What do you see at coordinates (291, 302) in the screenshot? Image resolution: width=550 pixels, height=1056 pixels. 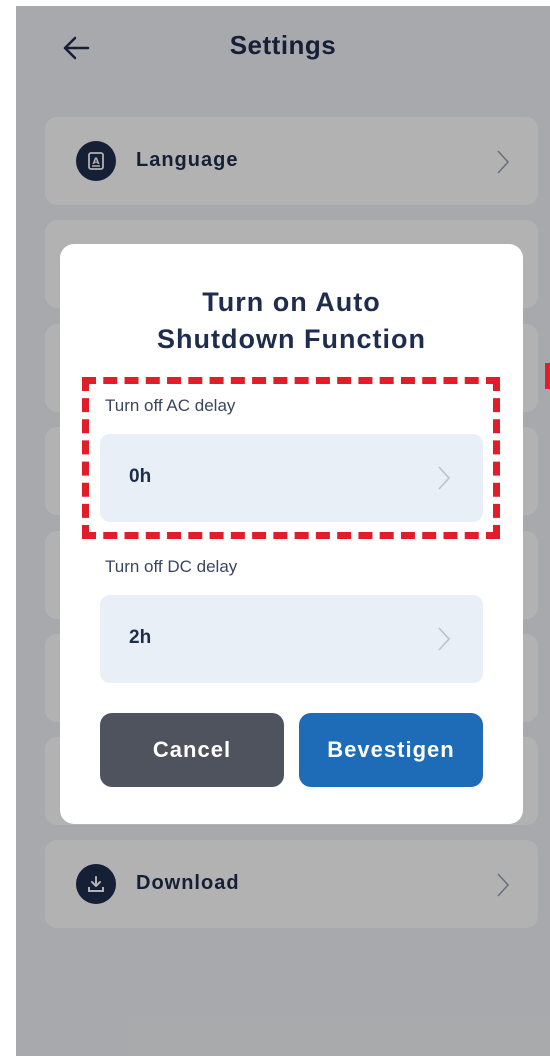 I see `dialog-title-line1: Turn on Auto` at bounding box center [291, 302].